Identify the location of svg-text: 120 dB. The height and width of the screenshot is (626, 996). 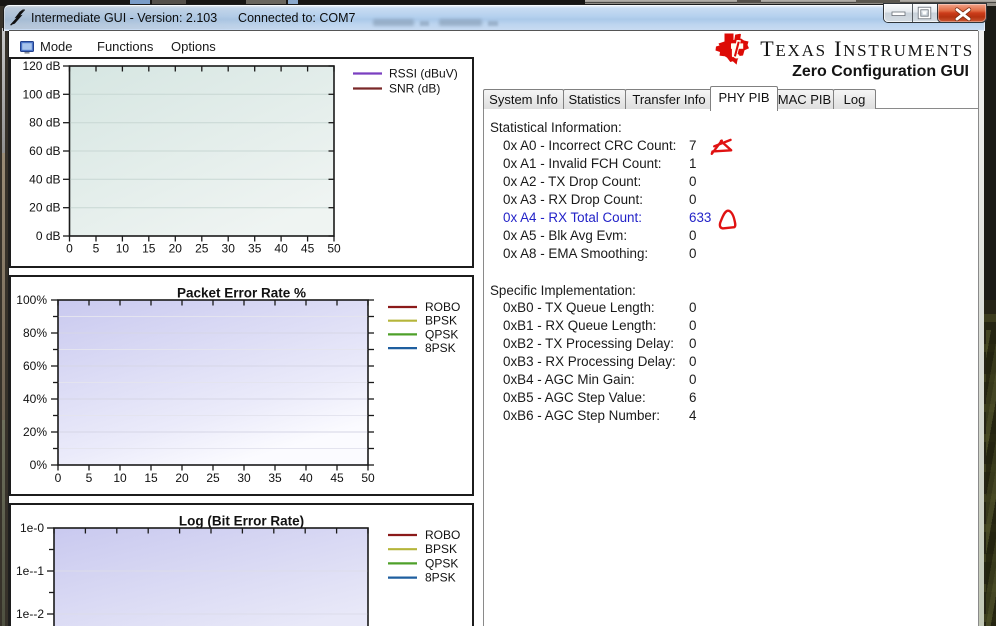
(41, 66).